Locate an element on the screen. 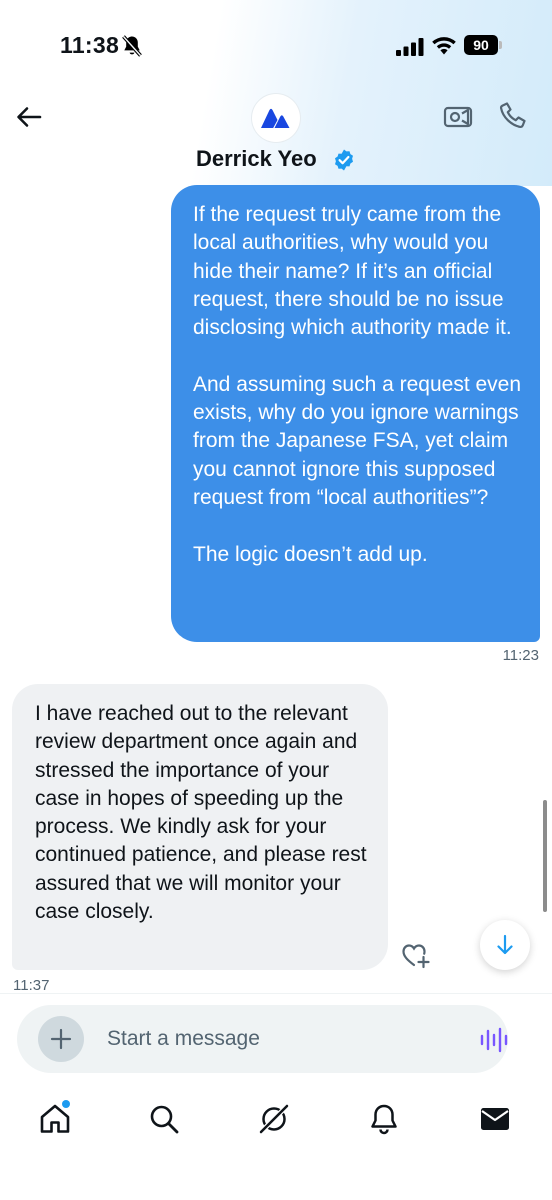 The width and height of the screenshot is (552, 1200). phone-call-button is located at coordinates (513, 115).